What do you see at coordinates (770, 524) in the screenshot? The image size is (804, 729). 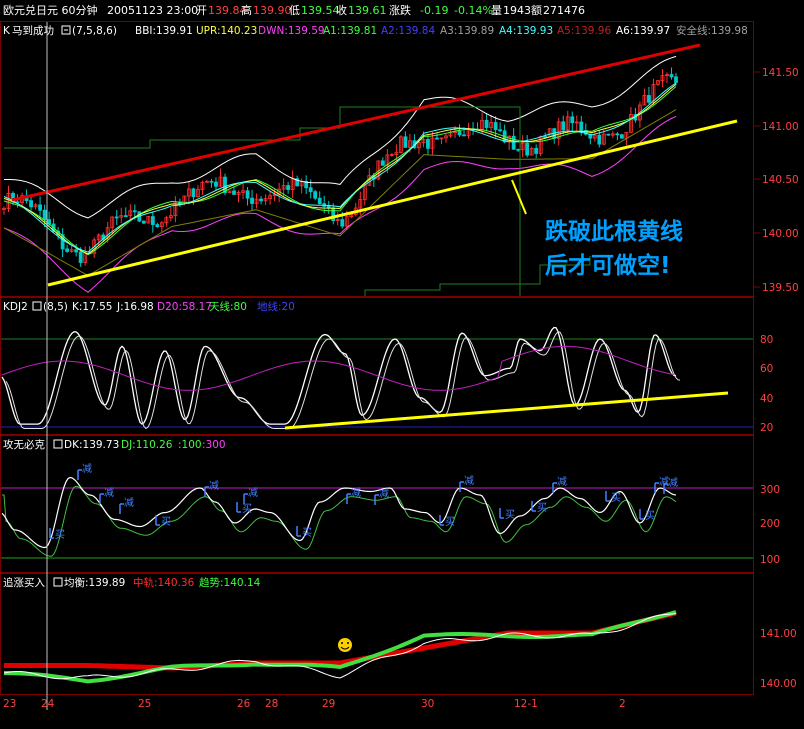 I see `gong-axis-label: 200` at bounding box center [770, 524].